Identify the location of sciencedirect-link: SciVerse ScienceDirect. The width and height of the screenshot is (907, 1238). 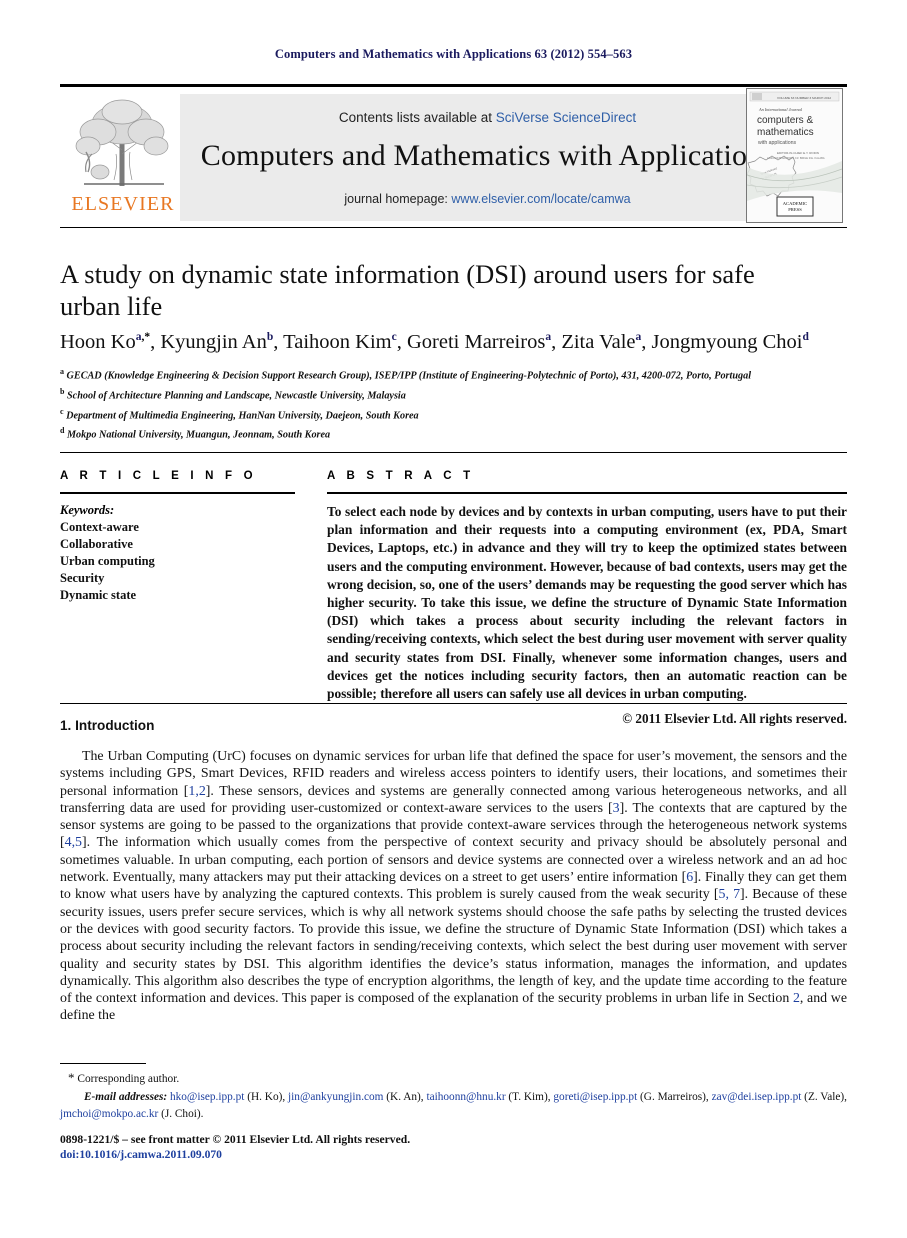
(566, 117).